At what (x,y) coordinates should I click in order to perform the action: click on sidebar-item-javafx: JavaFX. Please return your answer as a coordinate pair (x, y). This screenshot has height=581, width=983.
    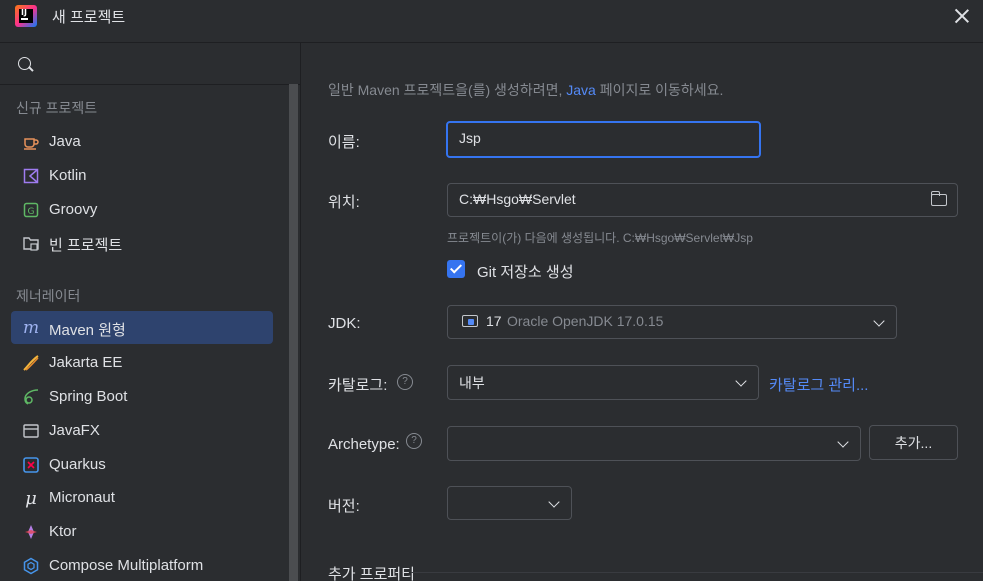
    Looking at the image, I should click on (142, 430).